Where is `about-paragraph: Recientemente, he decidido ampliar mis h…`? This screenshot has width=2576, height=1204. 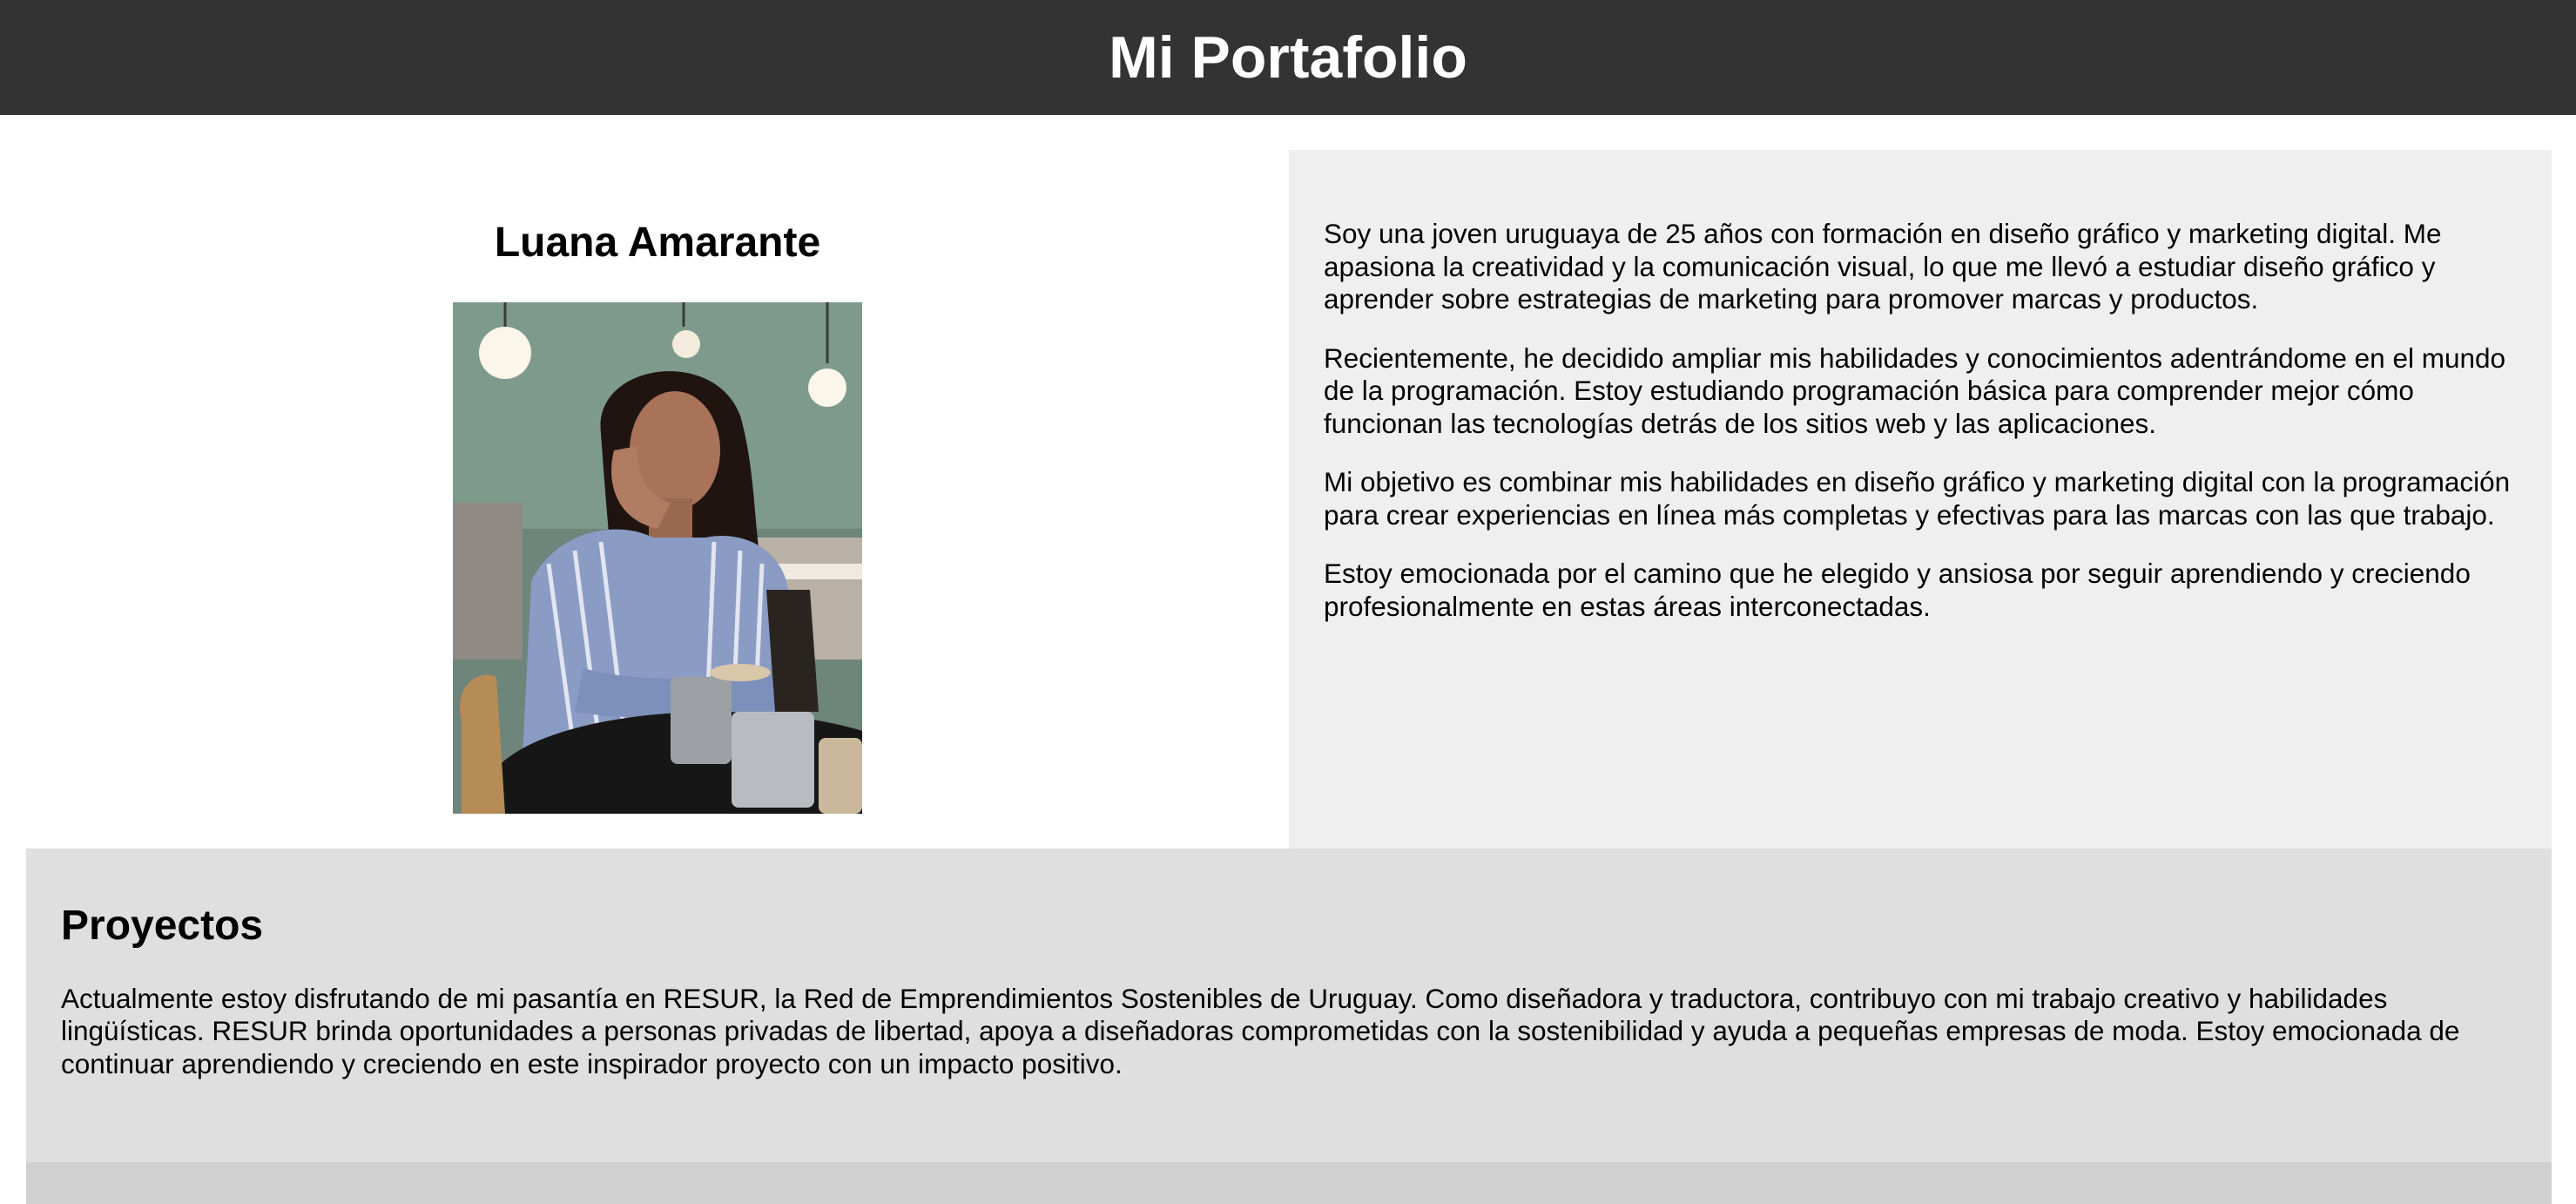 about-paragraph: Recientemente, he decidido ampliar mis h… is located at coordinates (1915, 390).